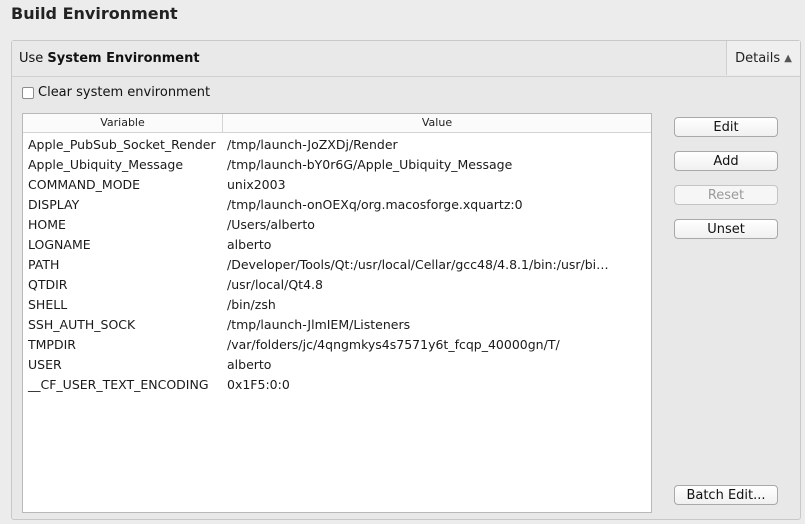 The height and width of the screenshot is (524, 805). What do you see at coordinates (434, 285) in the screenshot?
I see `value-cell: /usr/local/Qt4.8` at bounding box center [434, 285].